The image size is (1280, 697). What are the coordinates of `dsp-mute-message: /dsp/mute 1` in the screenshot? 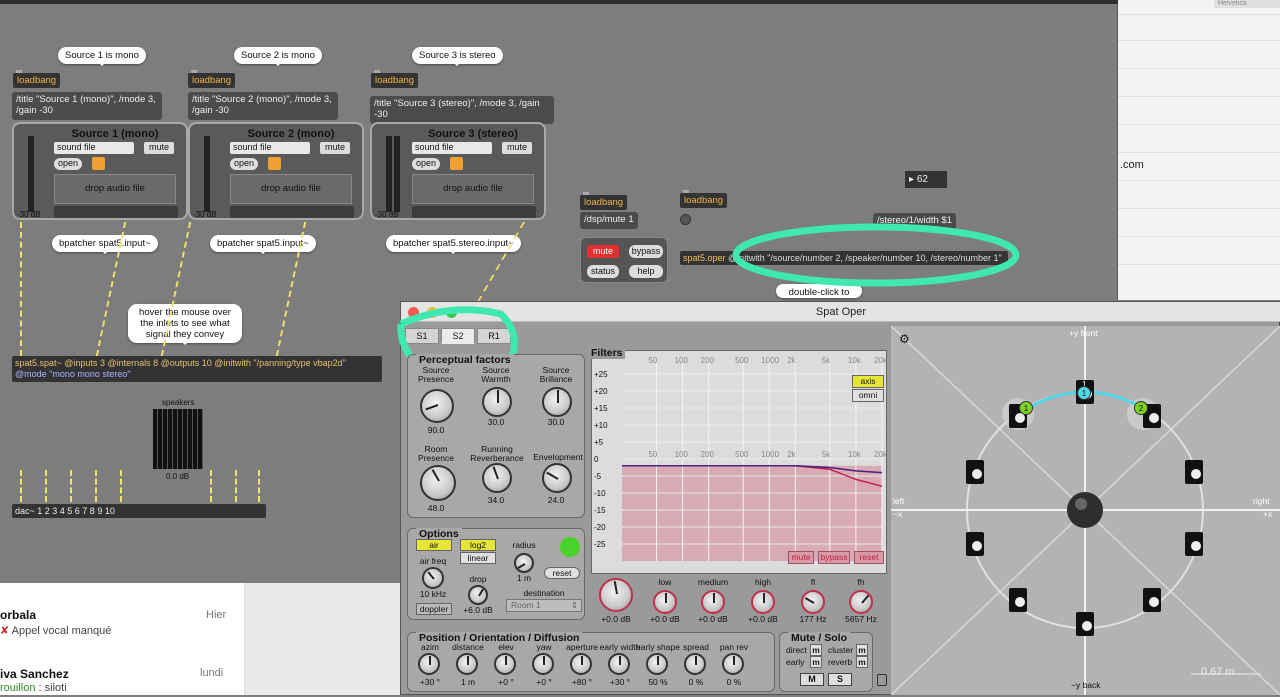 It's located at (609, 220).